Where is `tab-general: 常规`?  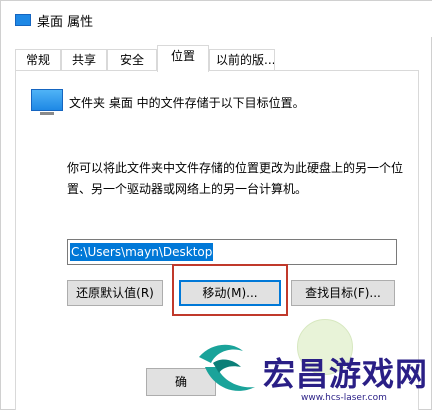 tab-general: 常规 is located at coordinates (38, 60).